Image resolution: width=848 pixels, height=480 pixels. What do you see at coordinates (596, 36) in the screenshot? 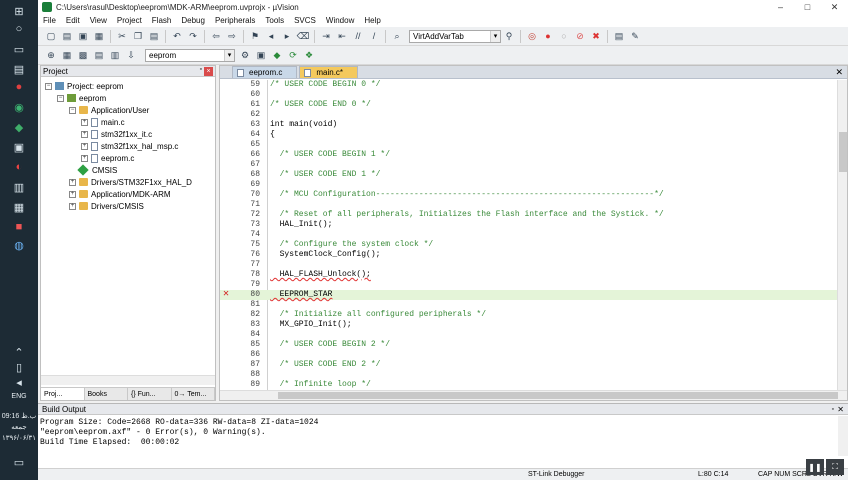
I see `kill-breakpoints-icon: ✖` at bounding box center [596, 36].